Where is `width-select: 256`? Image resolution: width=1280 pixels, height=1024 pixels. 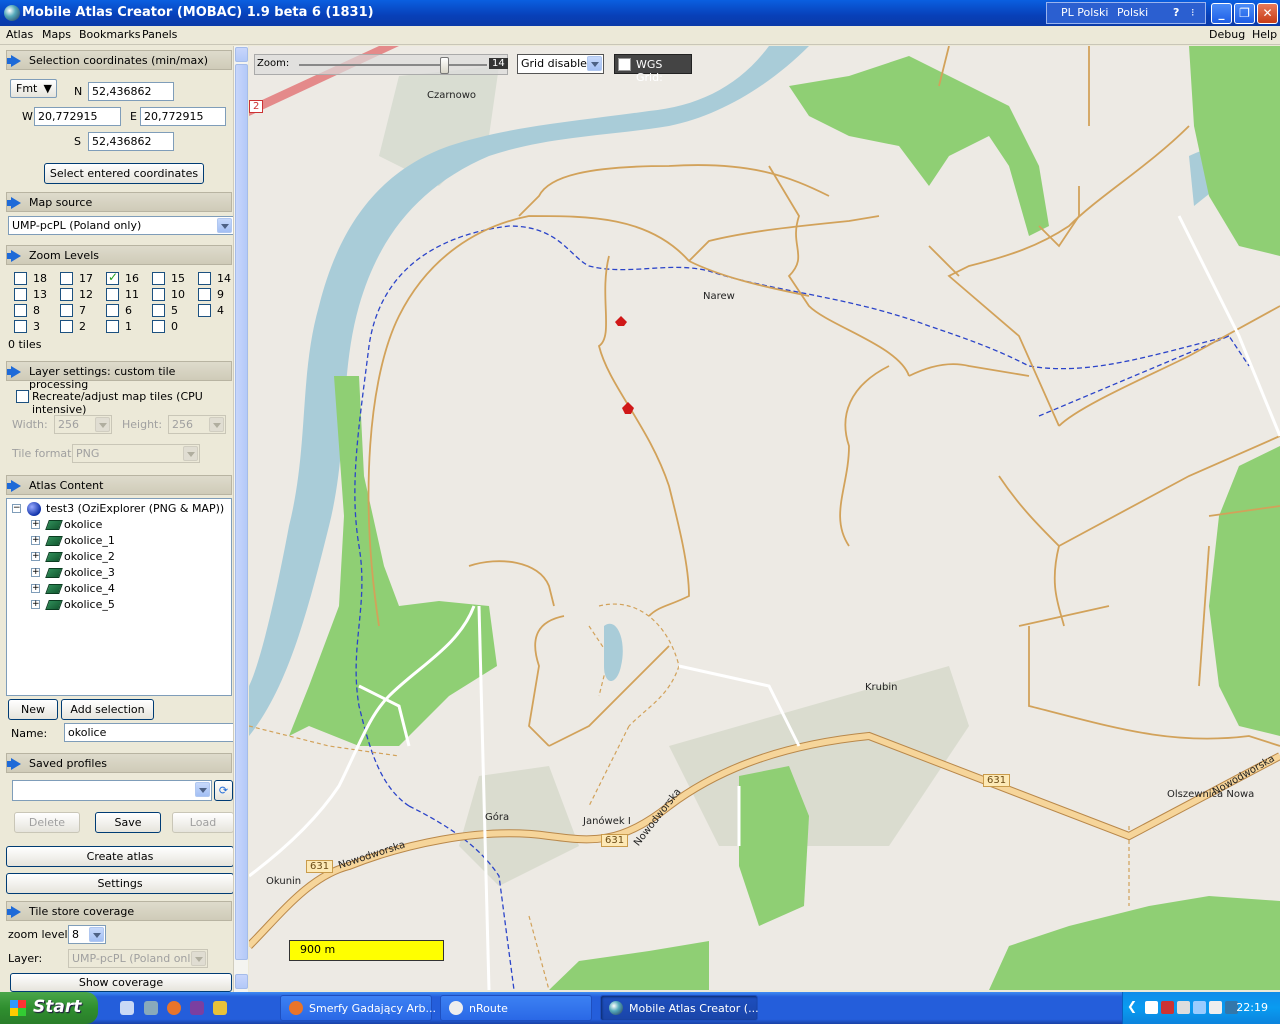
width-select: 256 is located at coordinates (83, 424).